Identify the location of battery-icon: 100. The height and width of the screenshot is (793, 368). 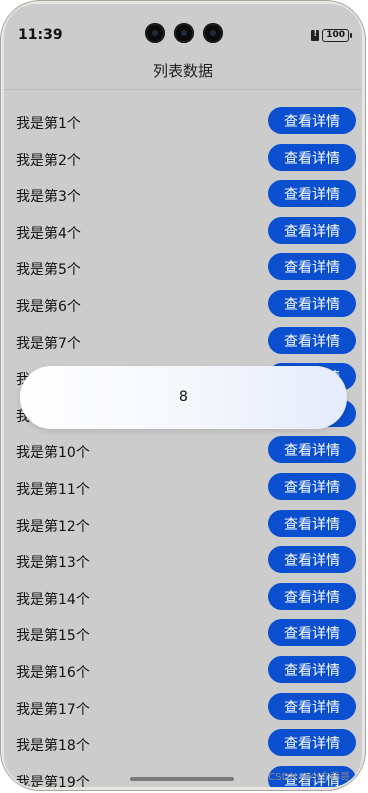
(337, 35).